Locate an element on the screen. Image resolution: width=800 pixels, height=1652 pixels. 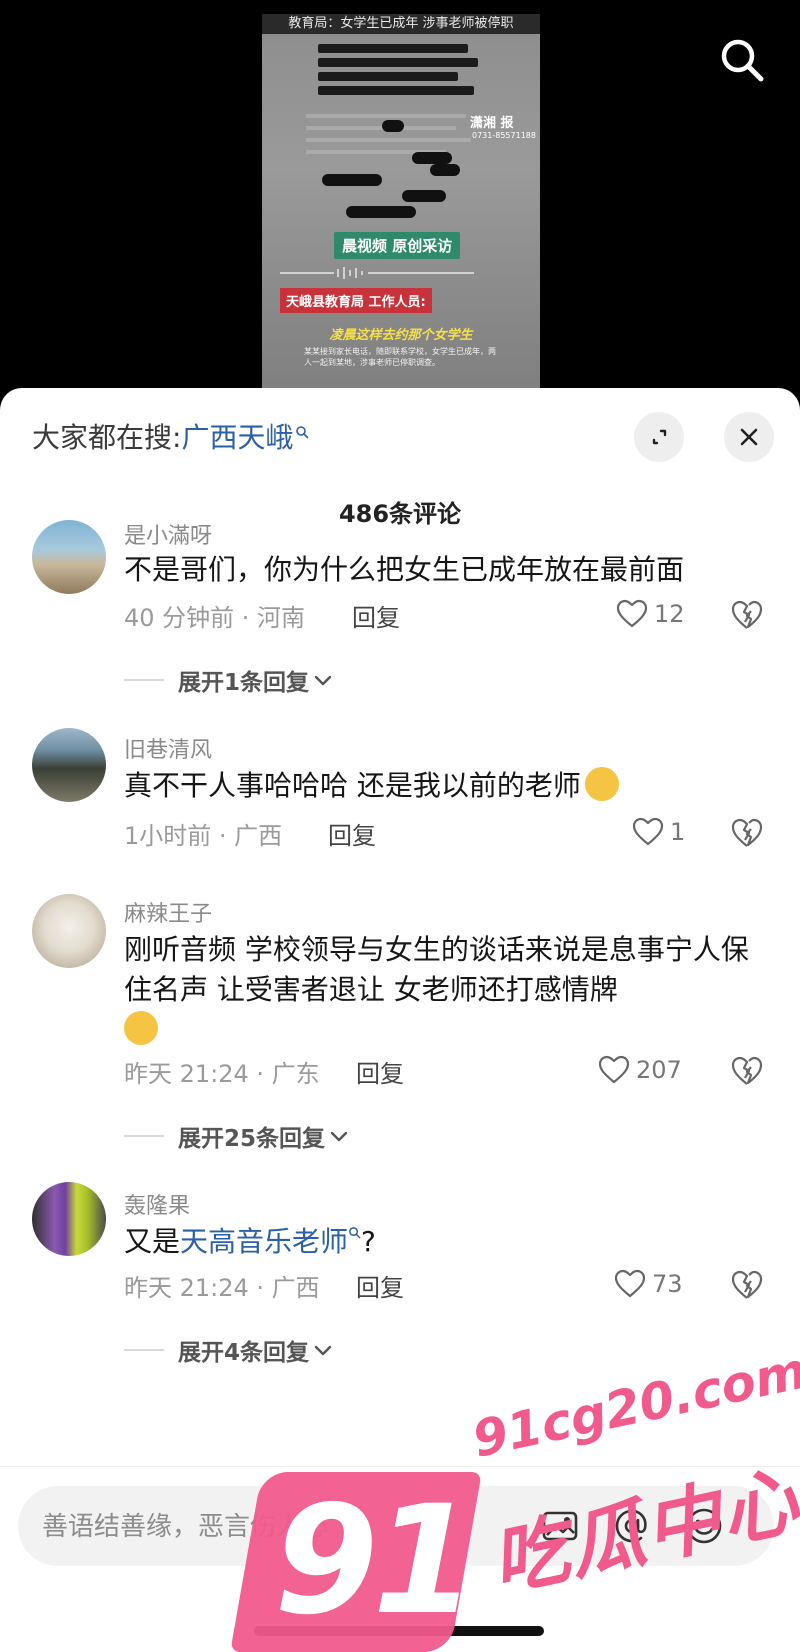
trending-search-keyword: 广西天峨 is located at coordinates (237, 436).